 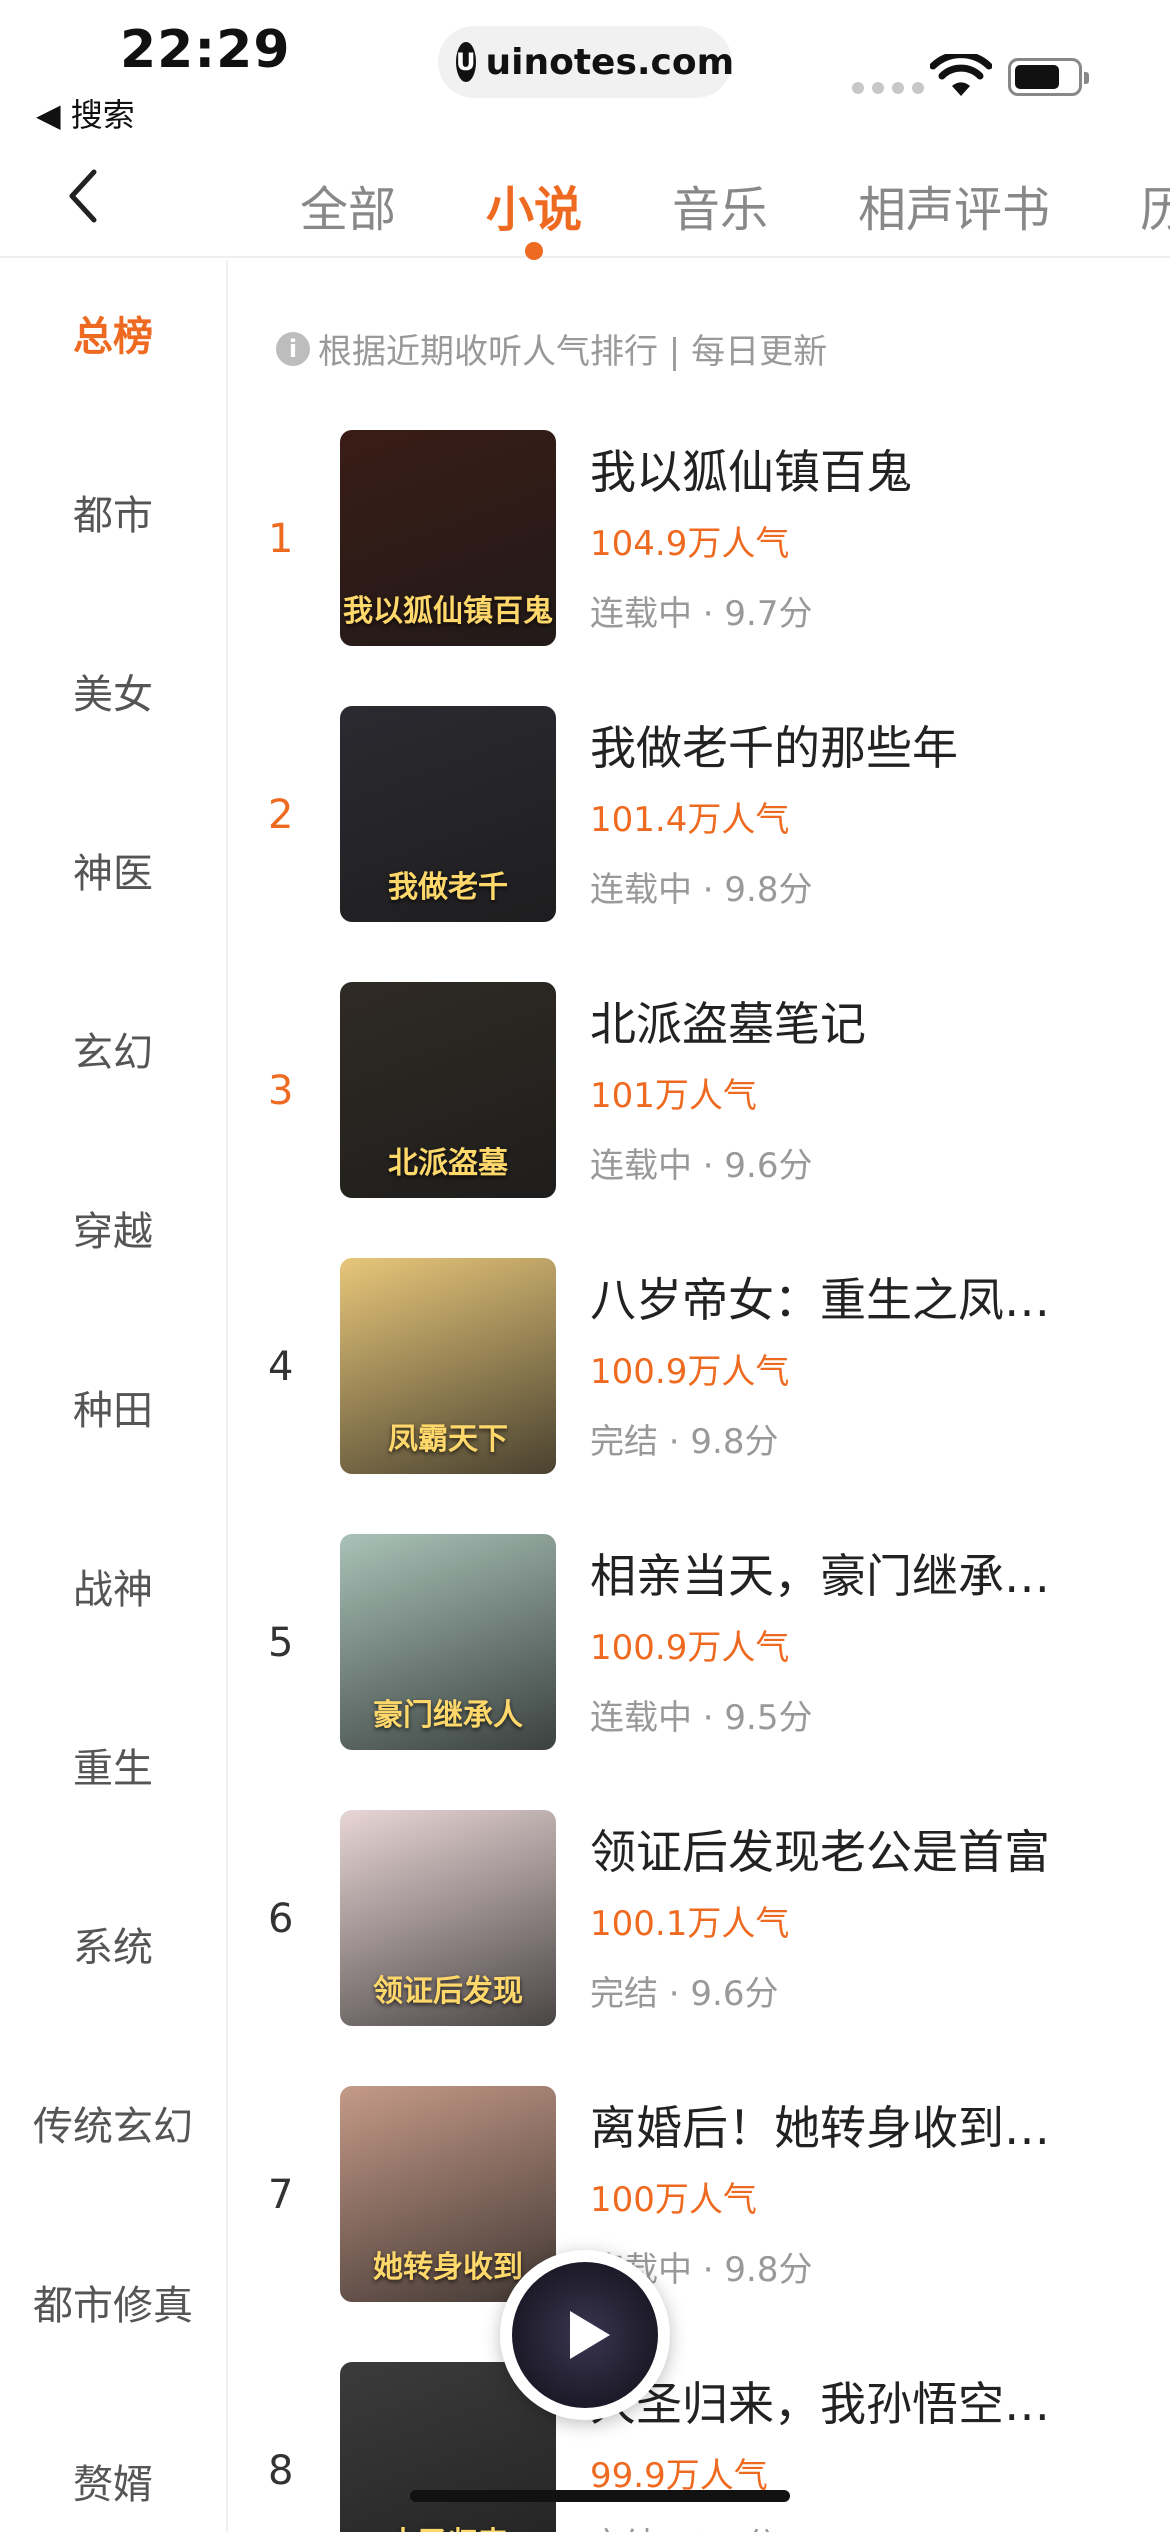 What do you see at coordinates (85, 113) in the screenshot?
I see `back-to-app-link: ◀ 搜索` at bounding box center [85, 113].